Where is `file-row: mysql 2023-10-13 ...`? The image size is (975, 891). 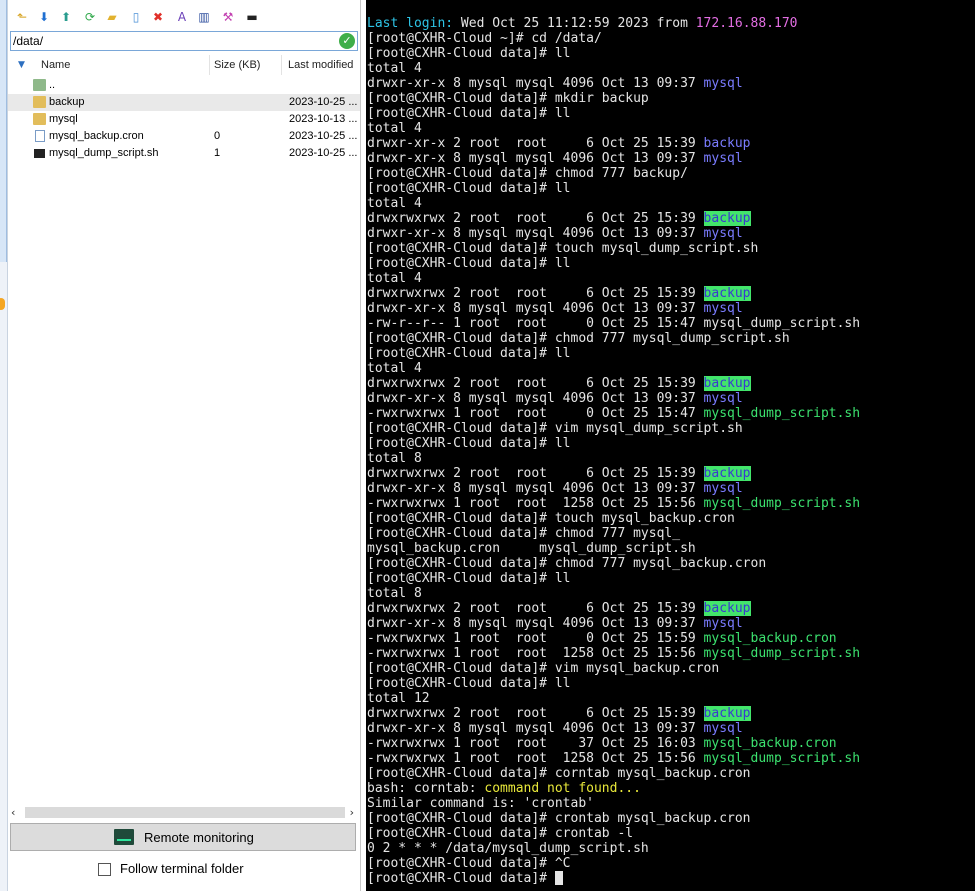 file-row: mysql 2023-10-13 ... is located at coordinates (184, 119).